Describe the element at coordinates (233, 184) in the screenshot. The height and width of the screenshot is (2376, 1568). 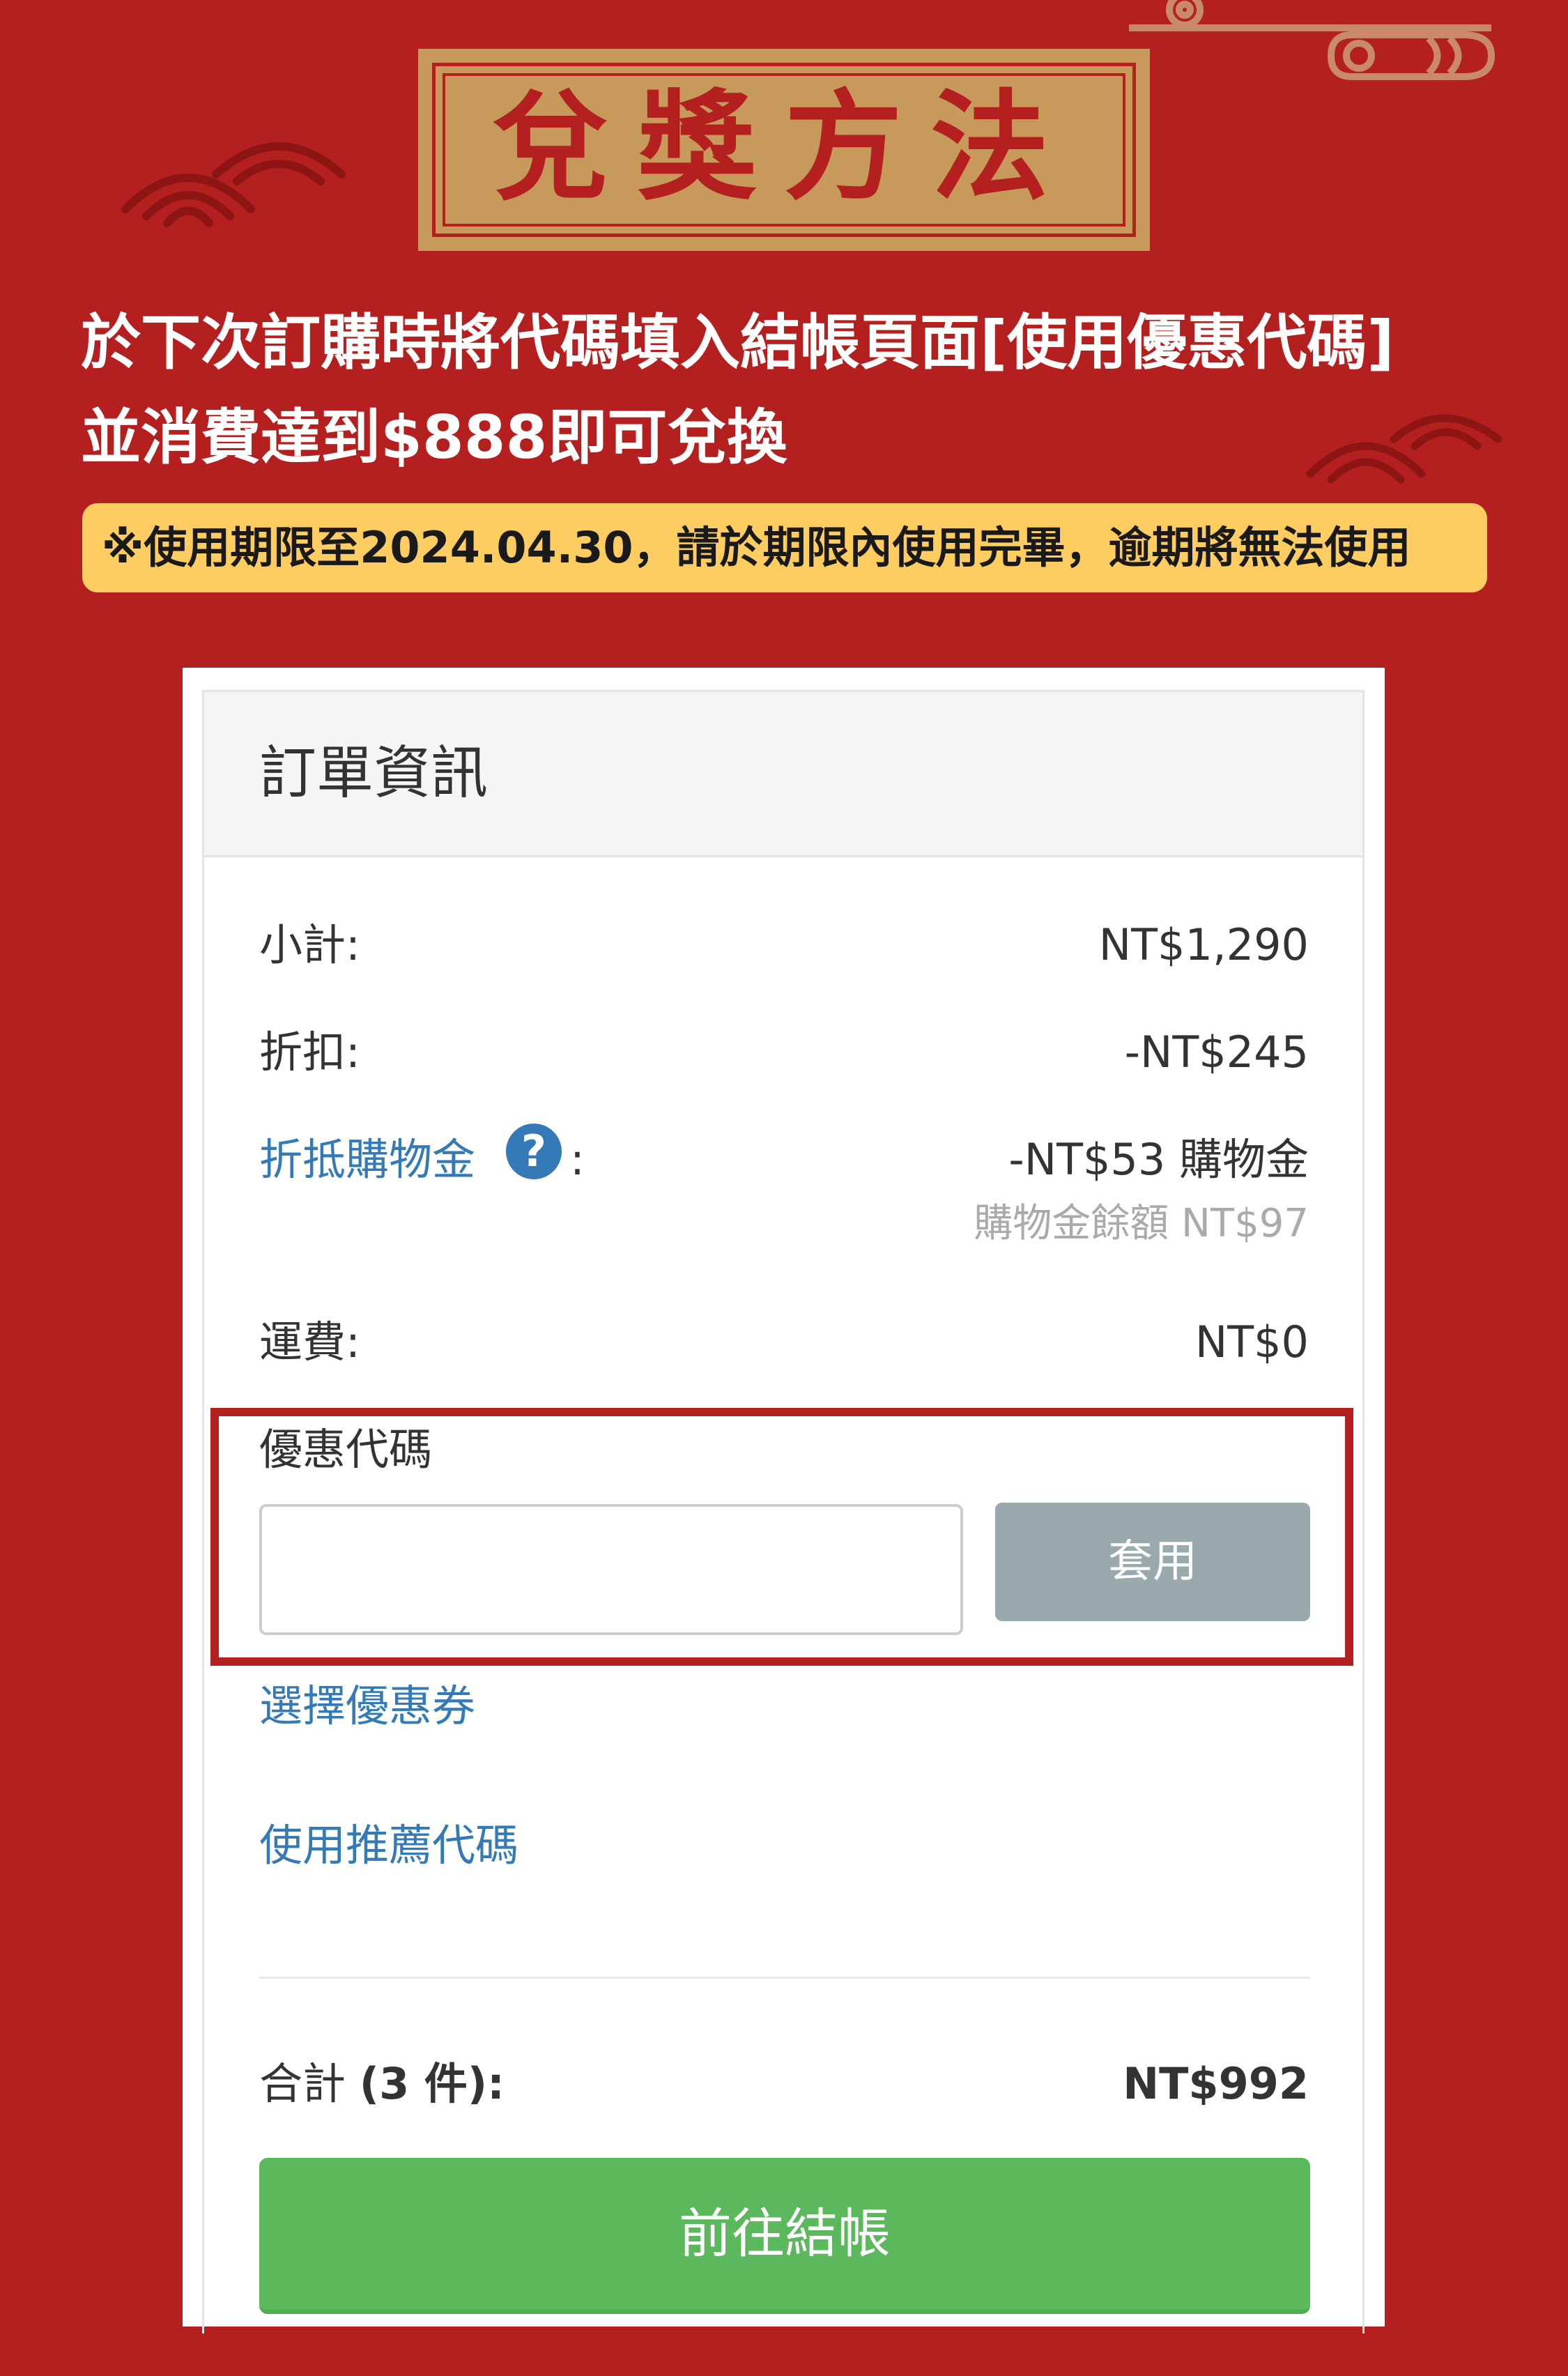
I see `wave-ornament-icon` at that location.